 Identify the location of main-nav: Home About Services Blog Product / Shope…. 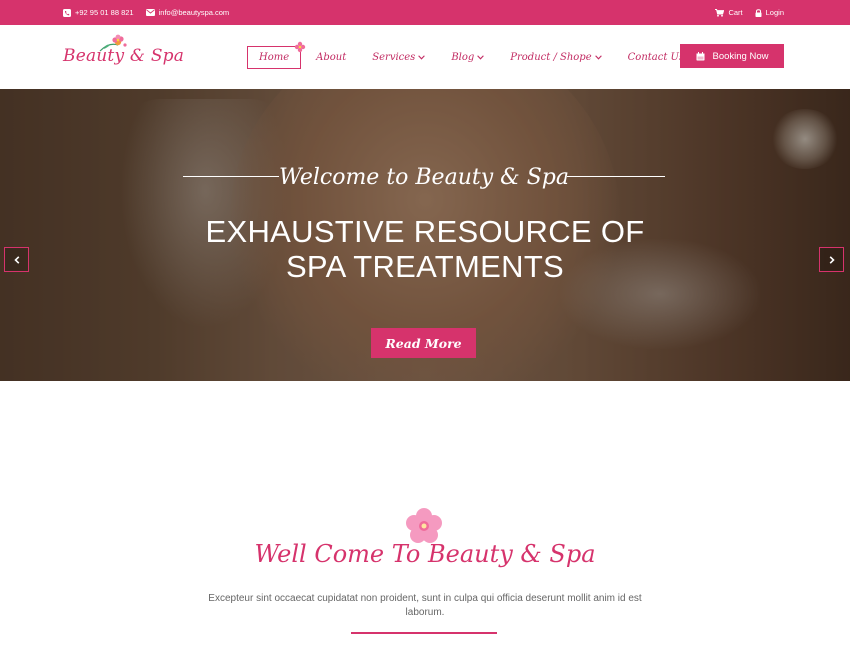
(470, 55).